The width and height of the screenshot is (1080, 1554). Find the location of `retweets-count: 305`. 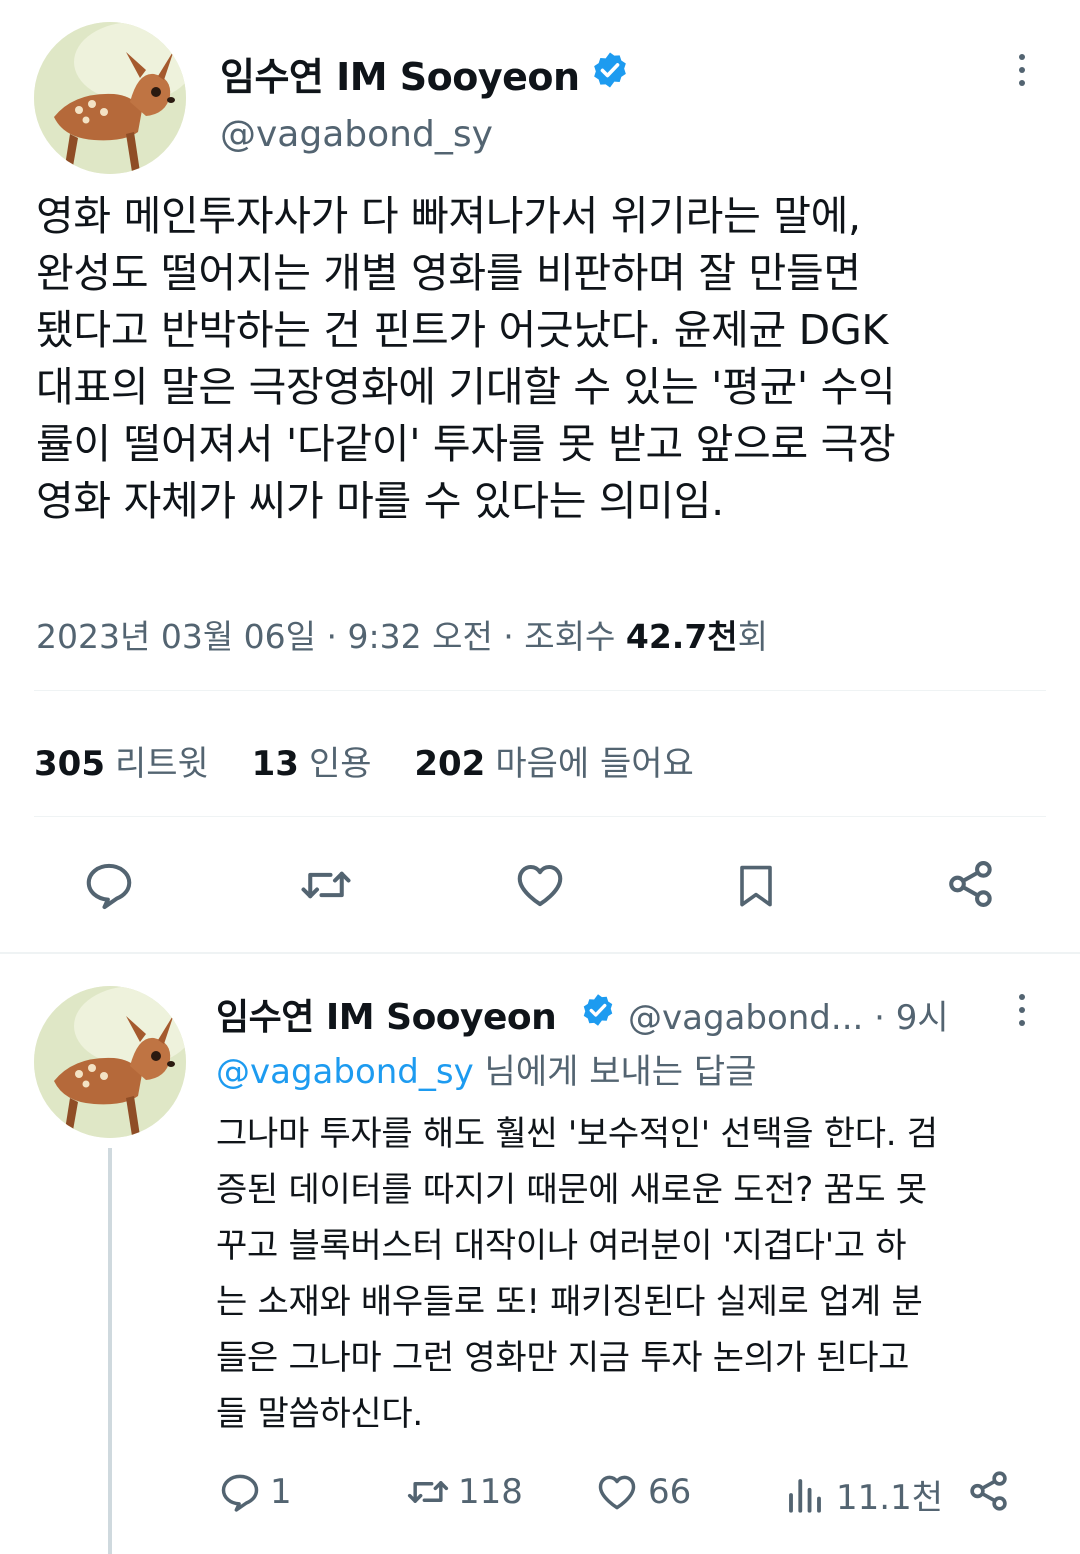

retweets-count: 305 is located at coordinates (69, 764).